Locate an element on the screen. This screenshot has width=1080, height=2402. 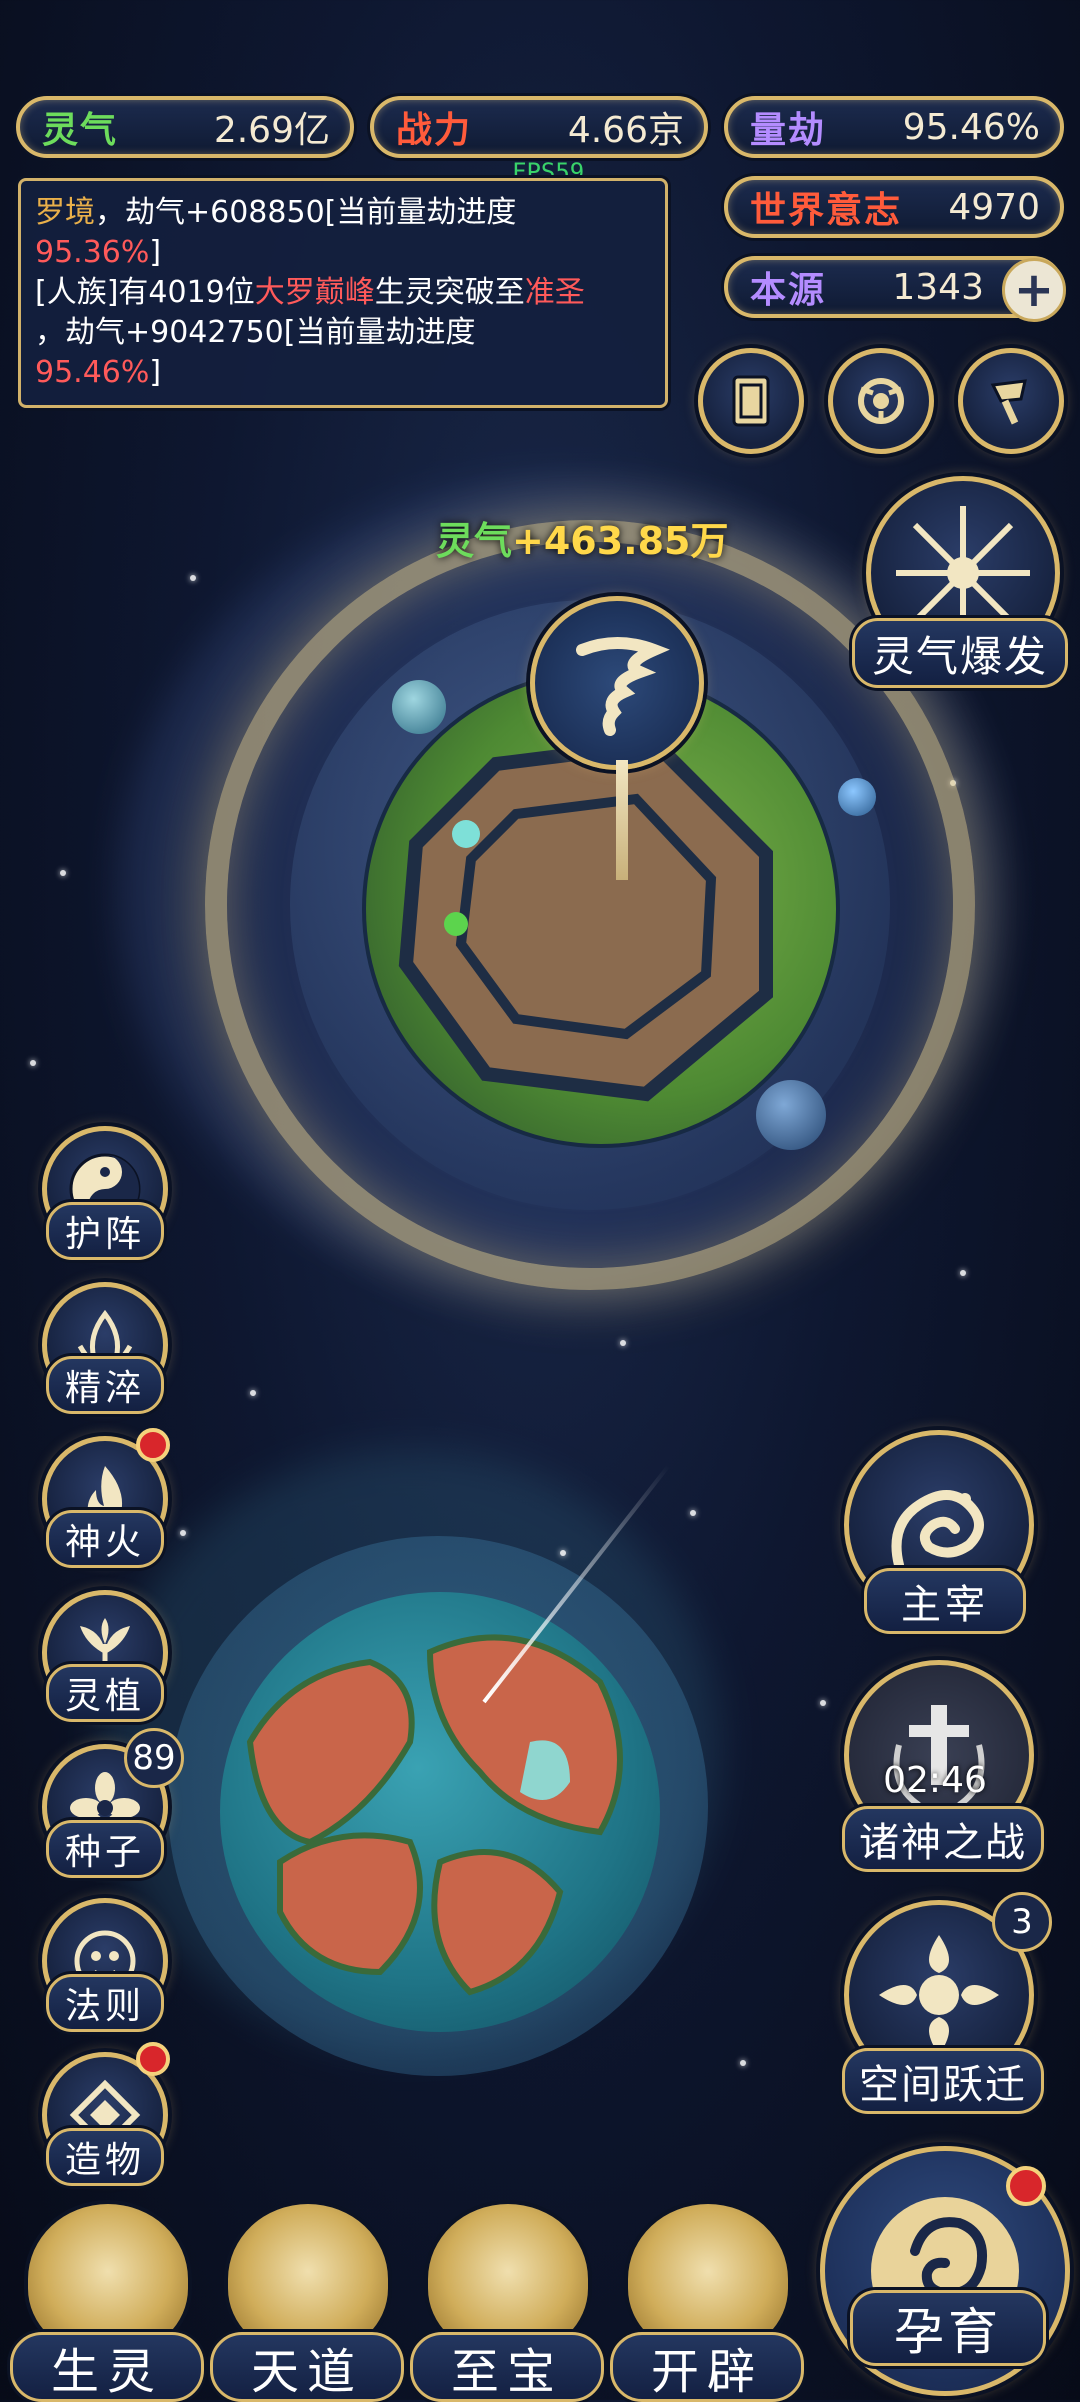
log-progress: 95.46% is located at coordinates (92, 372).